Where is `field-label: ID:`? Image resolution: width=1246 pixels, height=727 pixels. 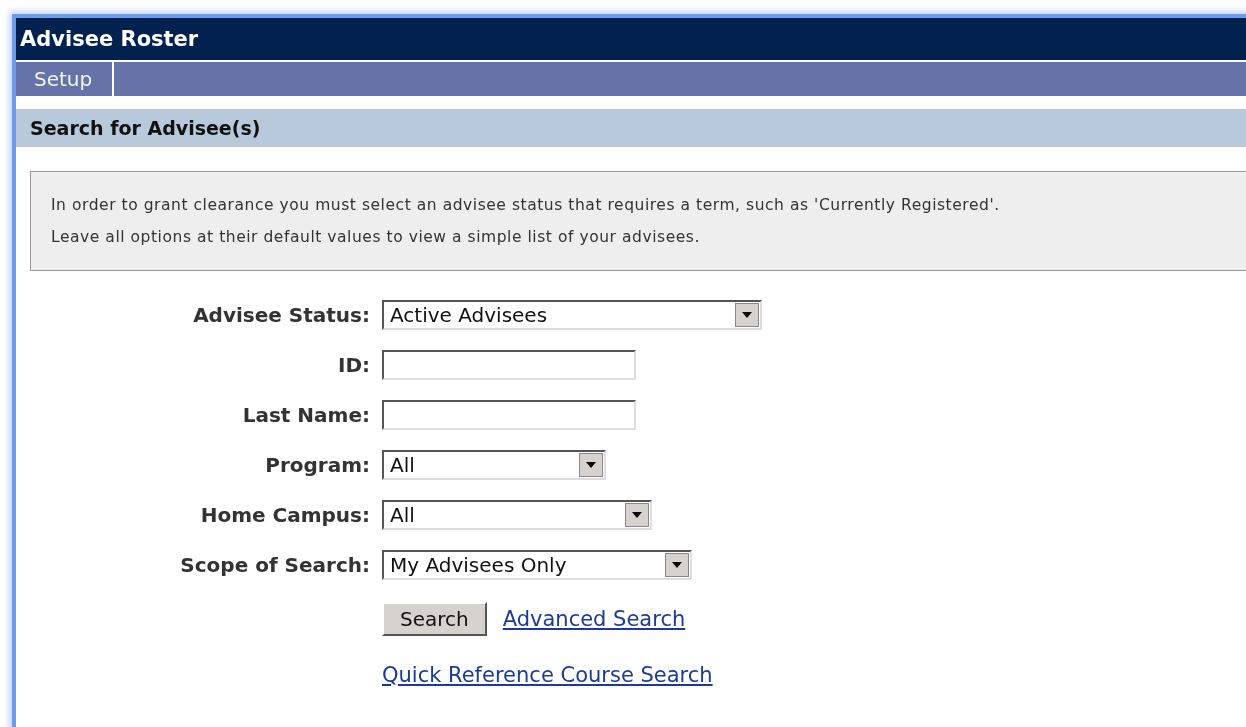
field-label: ID: is located at coordinates (353, 365).